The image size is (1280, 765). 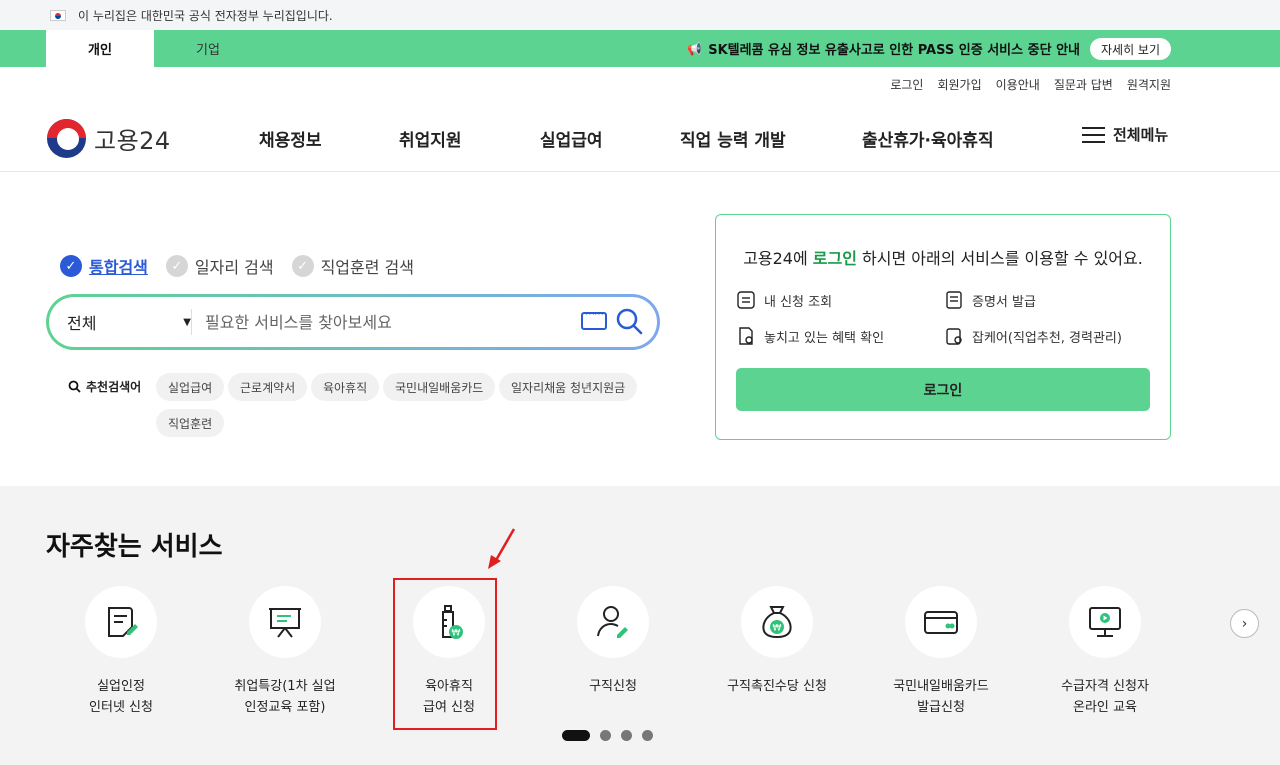 What do you see at coordinates (746, 300) in the screenshot?
I see `checklist-icon` at bounding box center [746, 300].